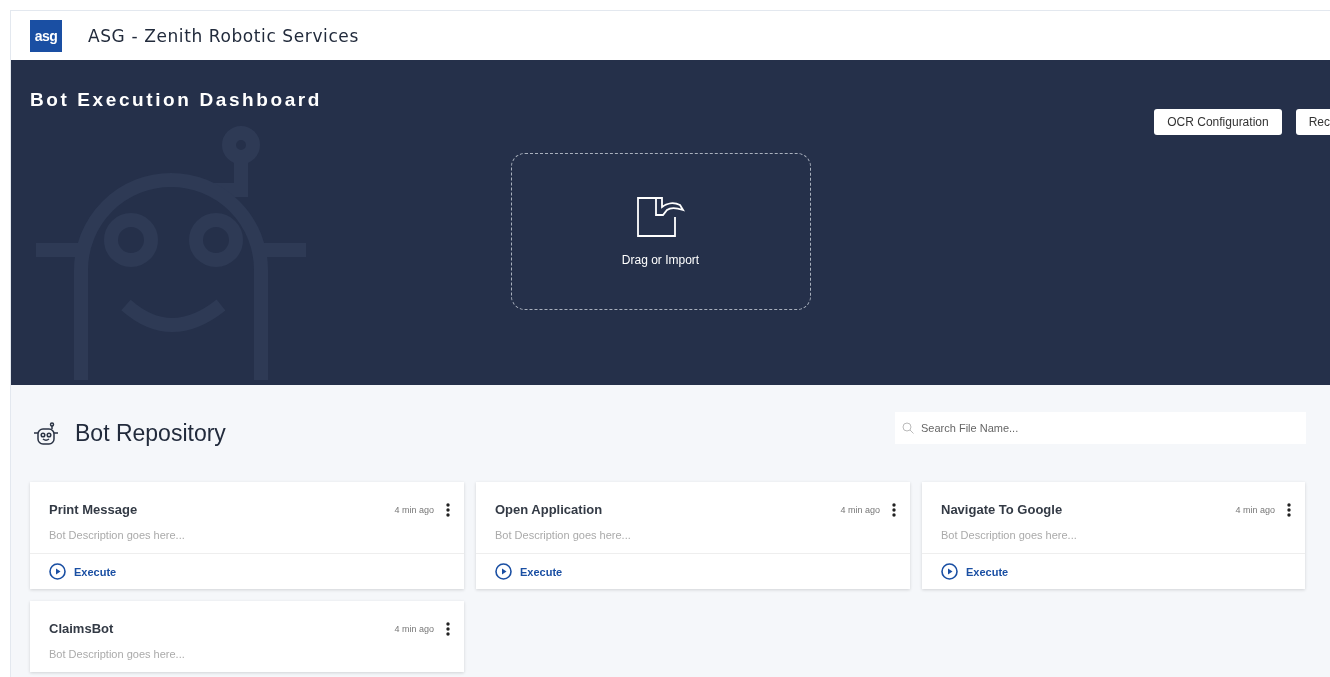 This screenshot has width=1330, height=677. What do you see at coordinates (660, 216) in the screenshot?
I see `import-icon` at bounding box center [660, 216].